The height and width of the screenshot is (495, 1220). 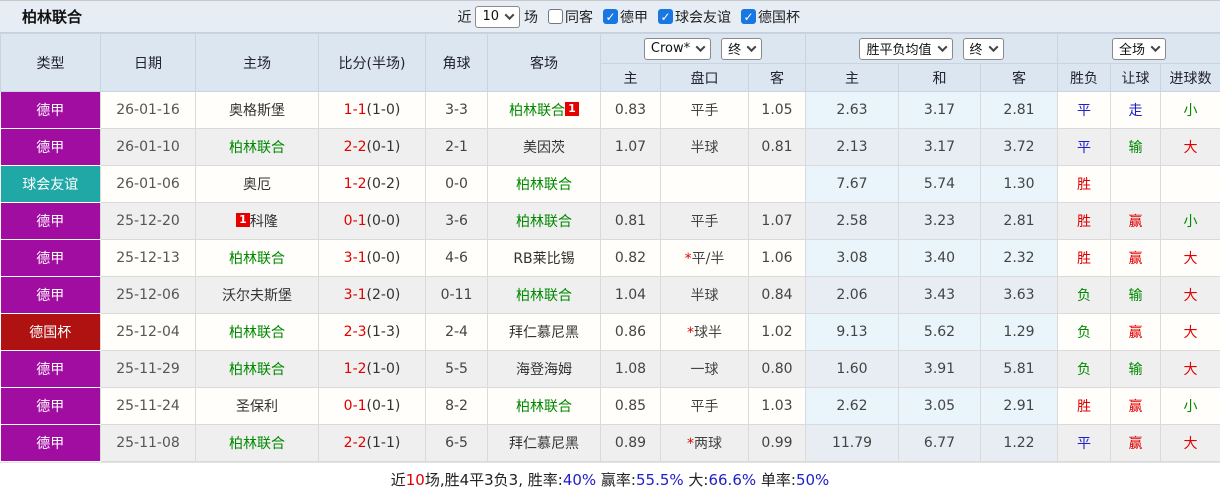 What do you see at coordinates (456, 295) in the screenshot?
I see `corner-cell: 0-11` at bounding box center [456, 295].